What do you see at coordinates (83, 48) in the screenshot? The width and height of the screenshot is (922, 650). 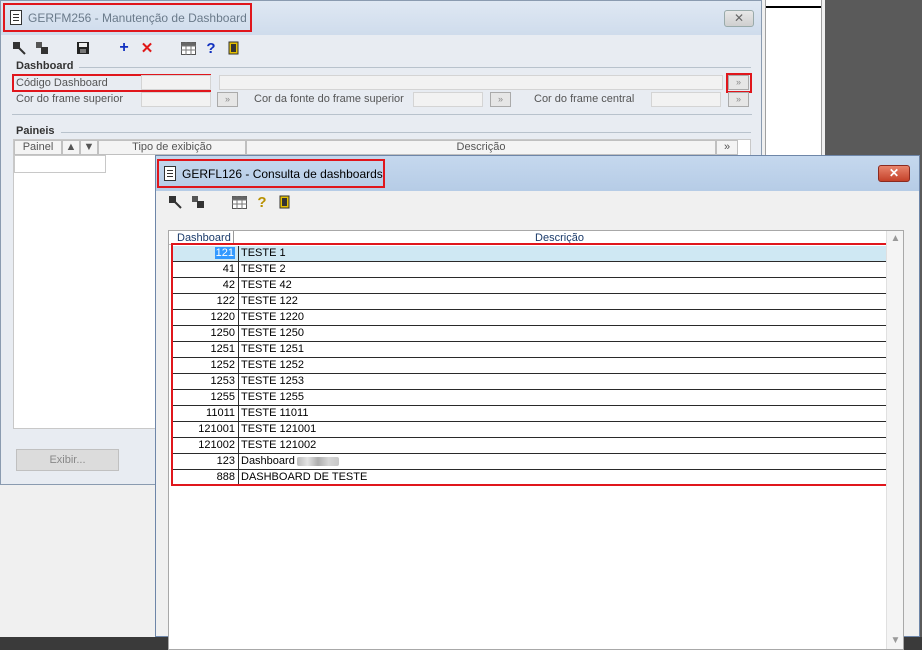 I see `save-icon` at bounding box center [83, 48].